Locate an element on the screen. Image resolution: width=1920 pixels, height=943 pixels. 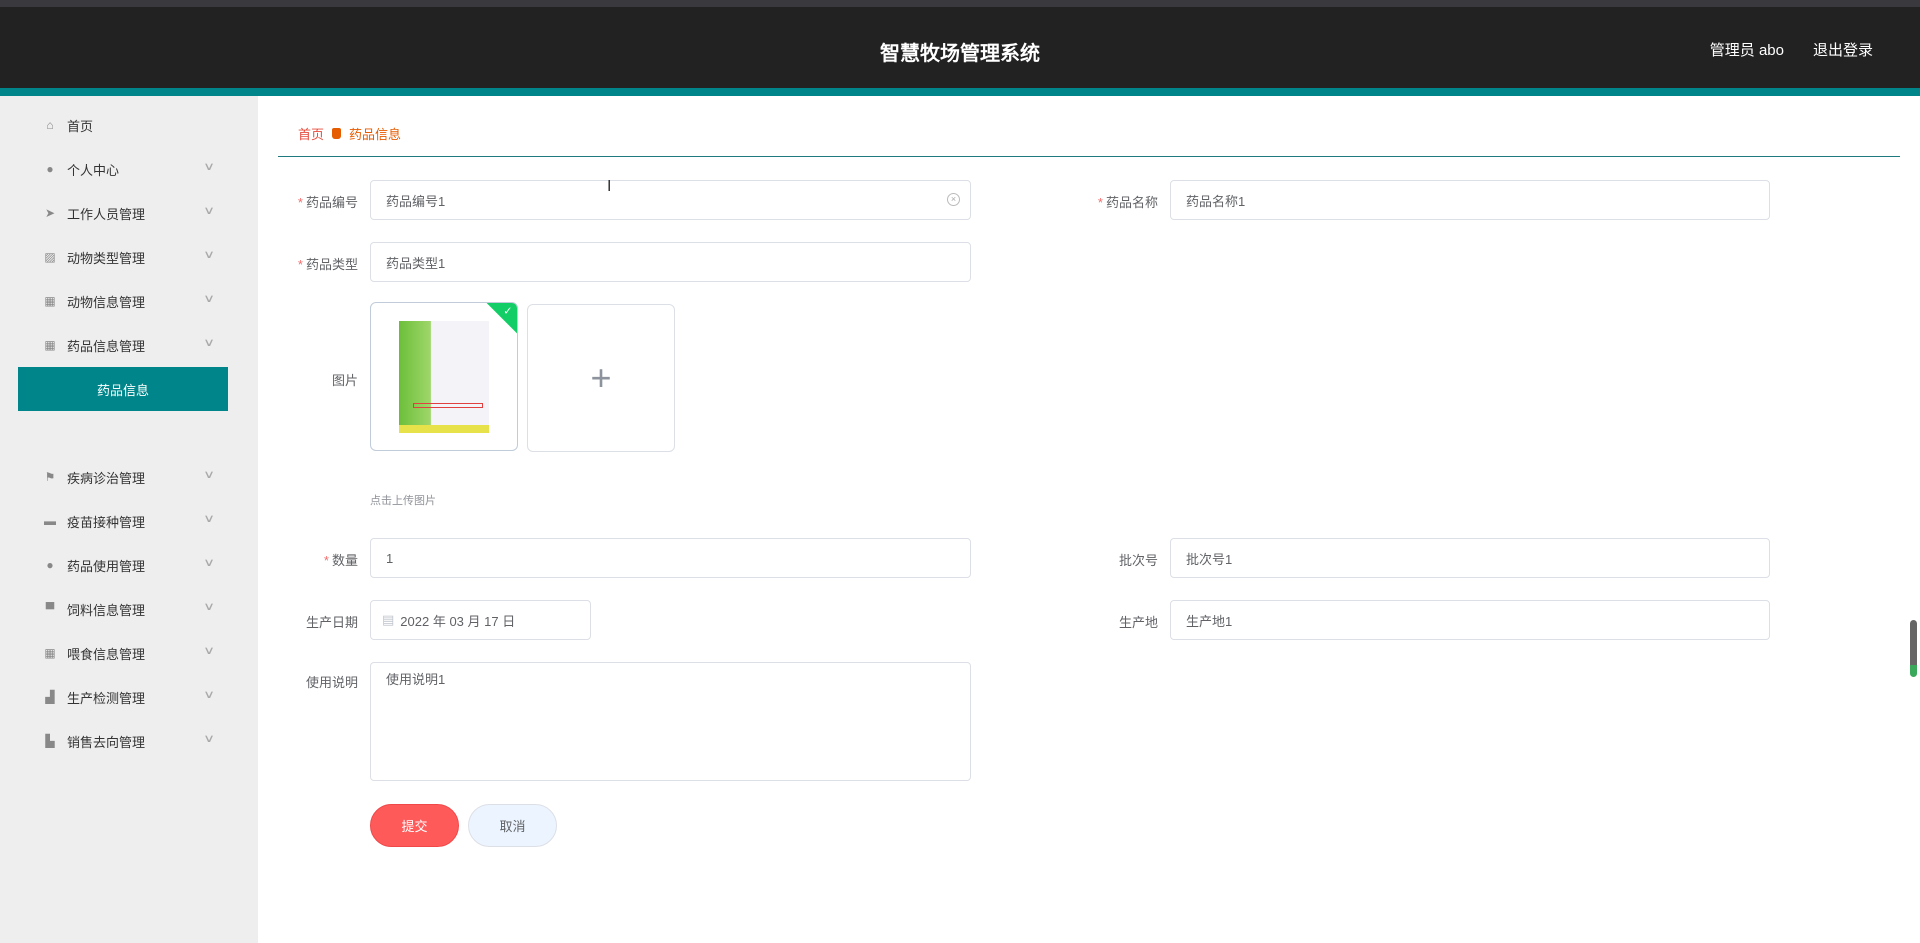
sidebar-item-label: 疾病诊治管理 is located at coordinates (106, 478).